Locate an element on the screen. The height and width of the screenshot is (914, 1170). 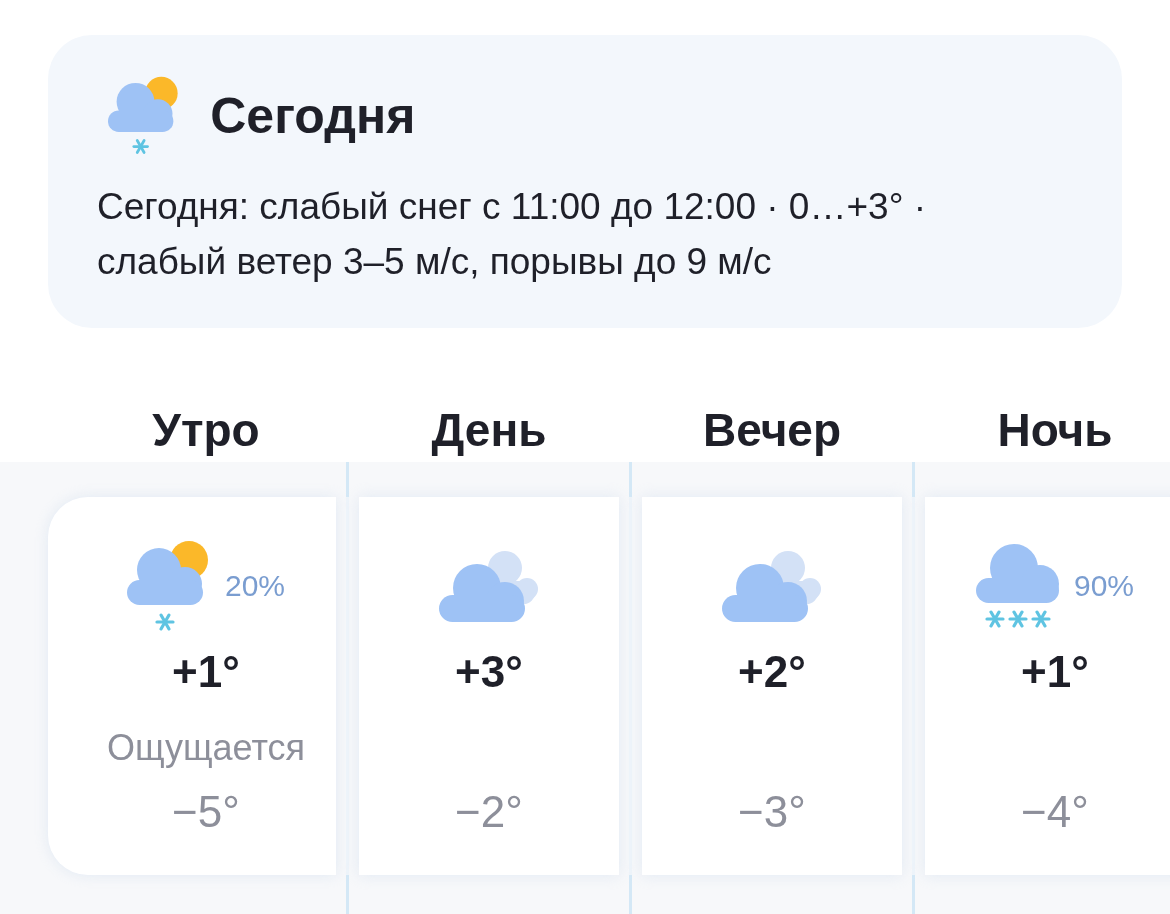
period-name: Ночь is located at coordinates (1055, 430).